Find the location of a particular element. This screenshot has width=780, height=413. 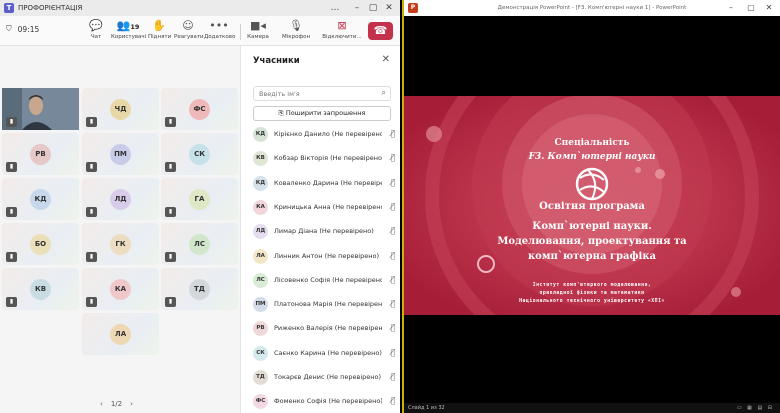

participant-avatar: ЛД is located at coordinates (260, 232).